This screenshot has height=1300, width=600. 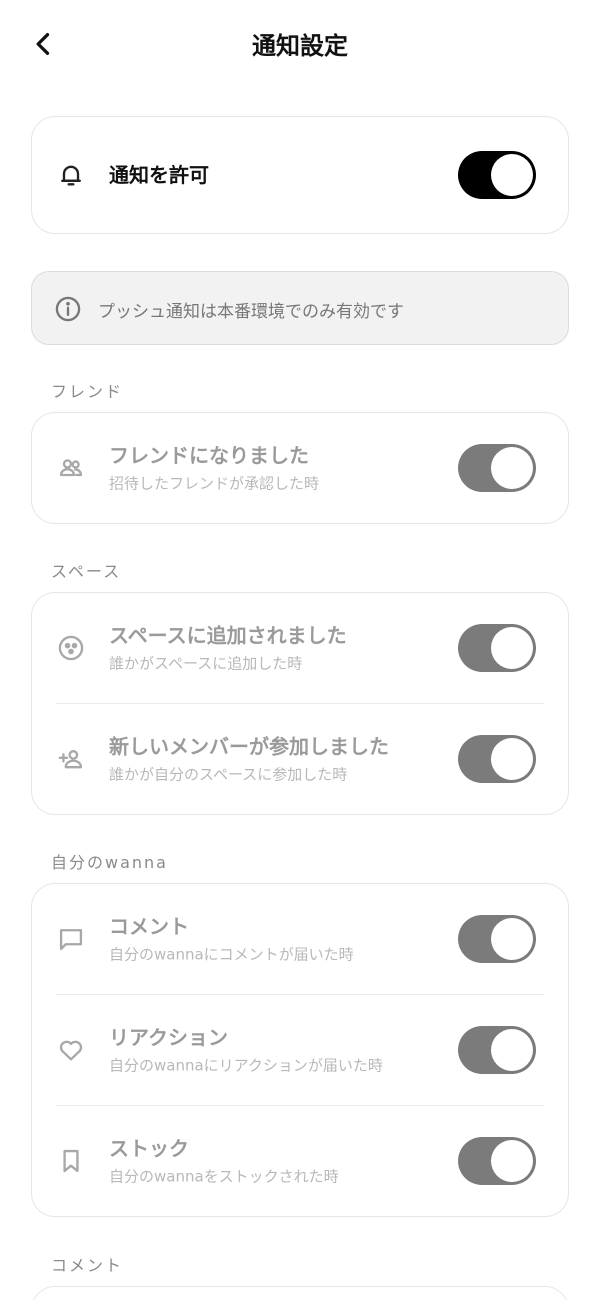 I want to click on section-label-wanna: 自分のwanna, so click(x=109, y=862).